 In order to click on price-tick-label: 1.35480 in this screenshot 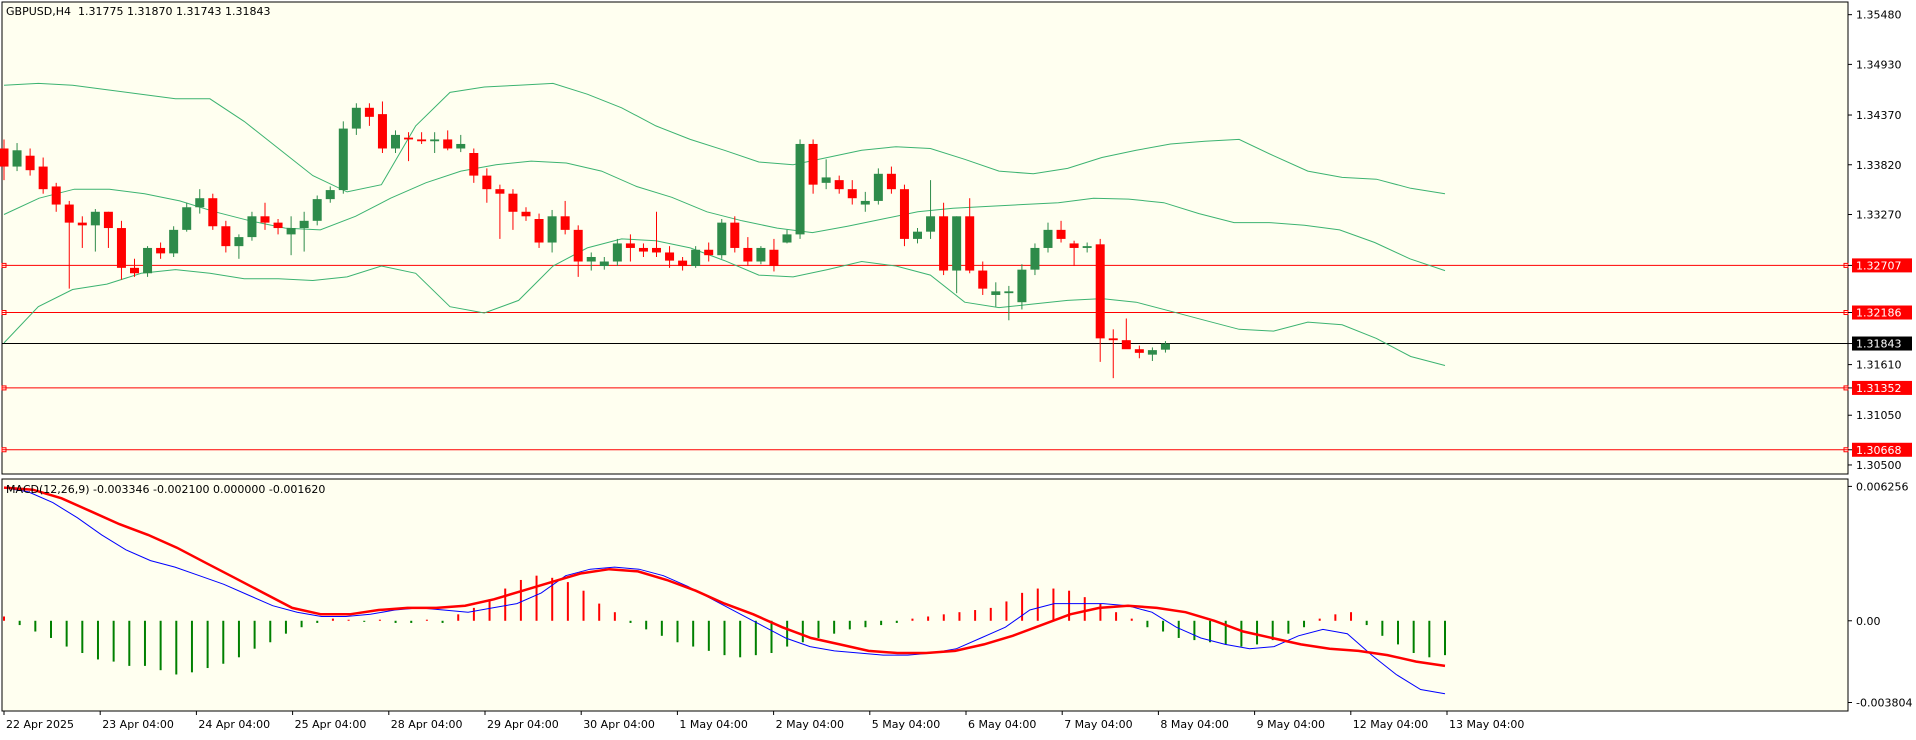, I will do `click(1879, 15)`.